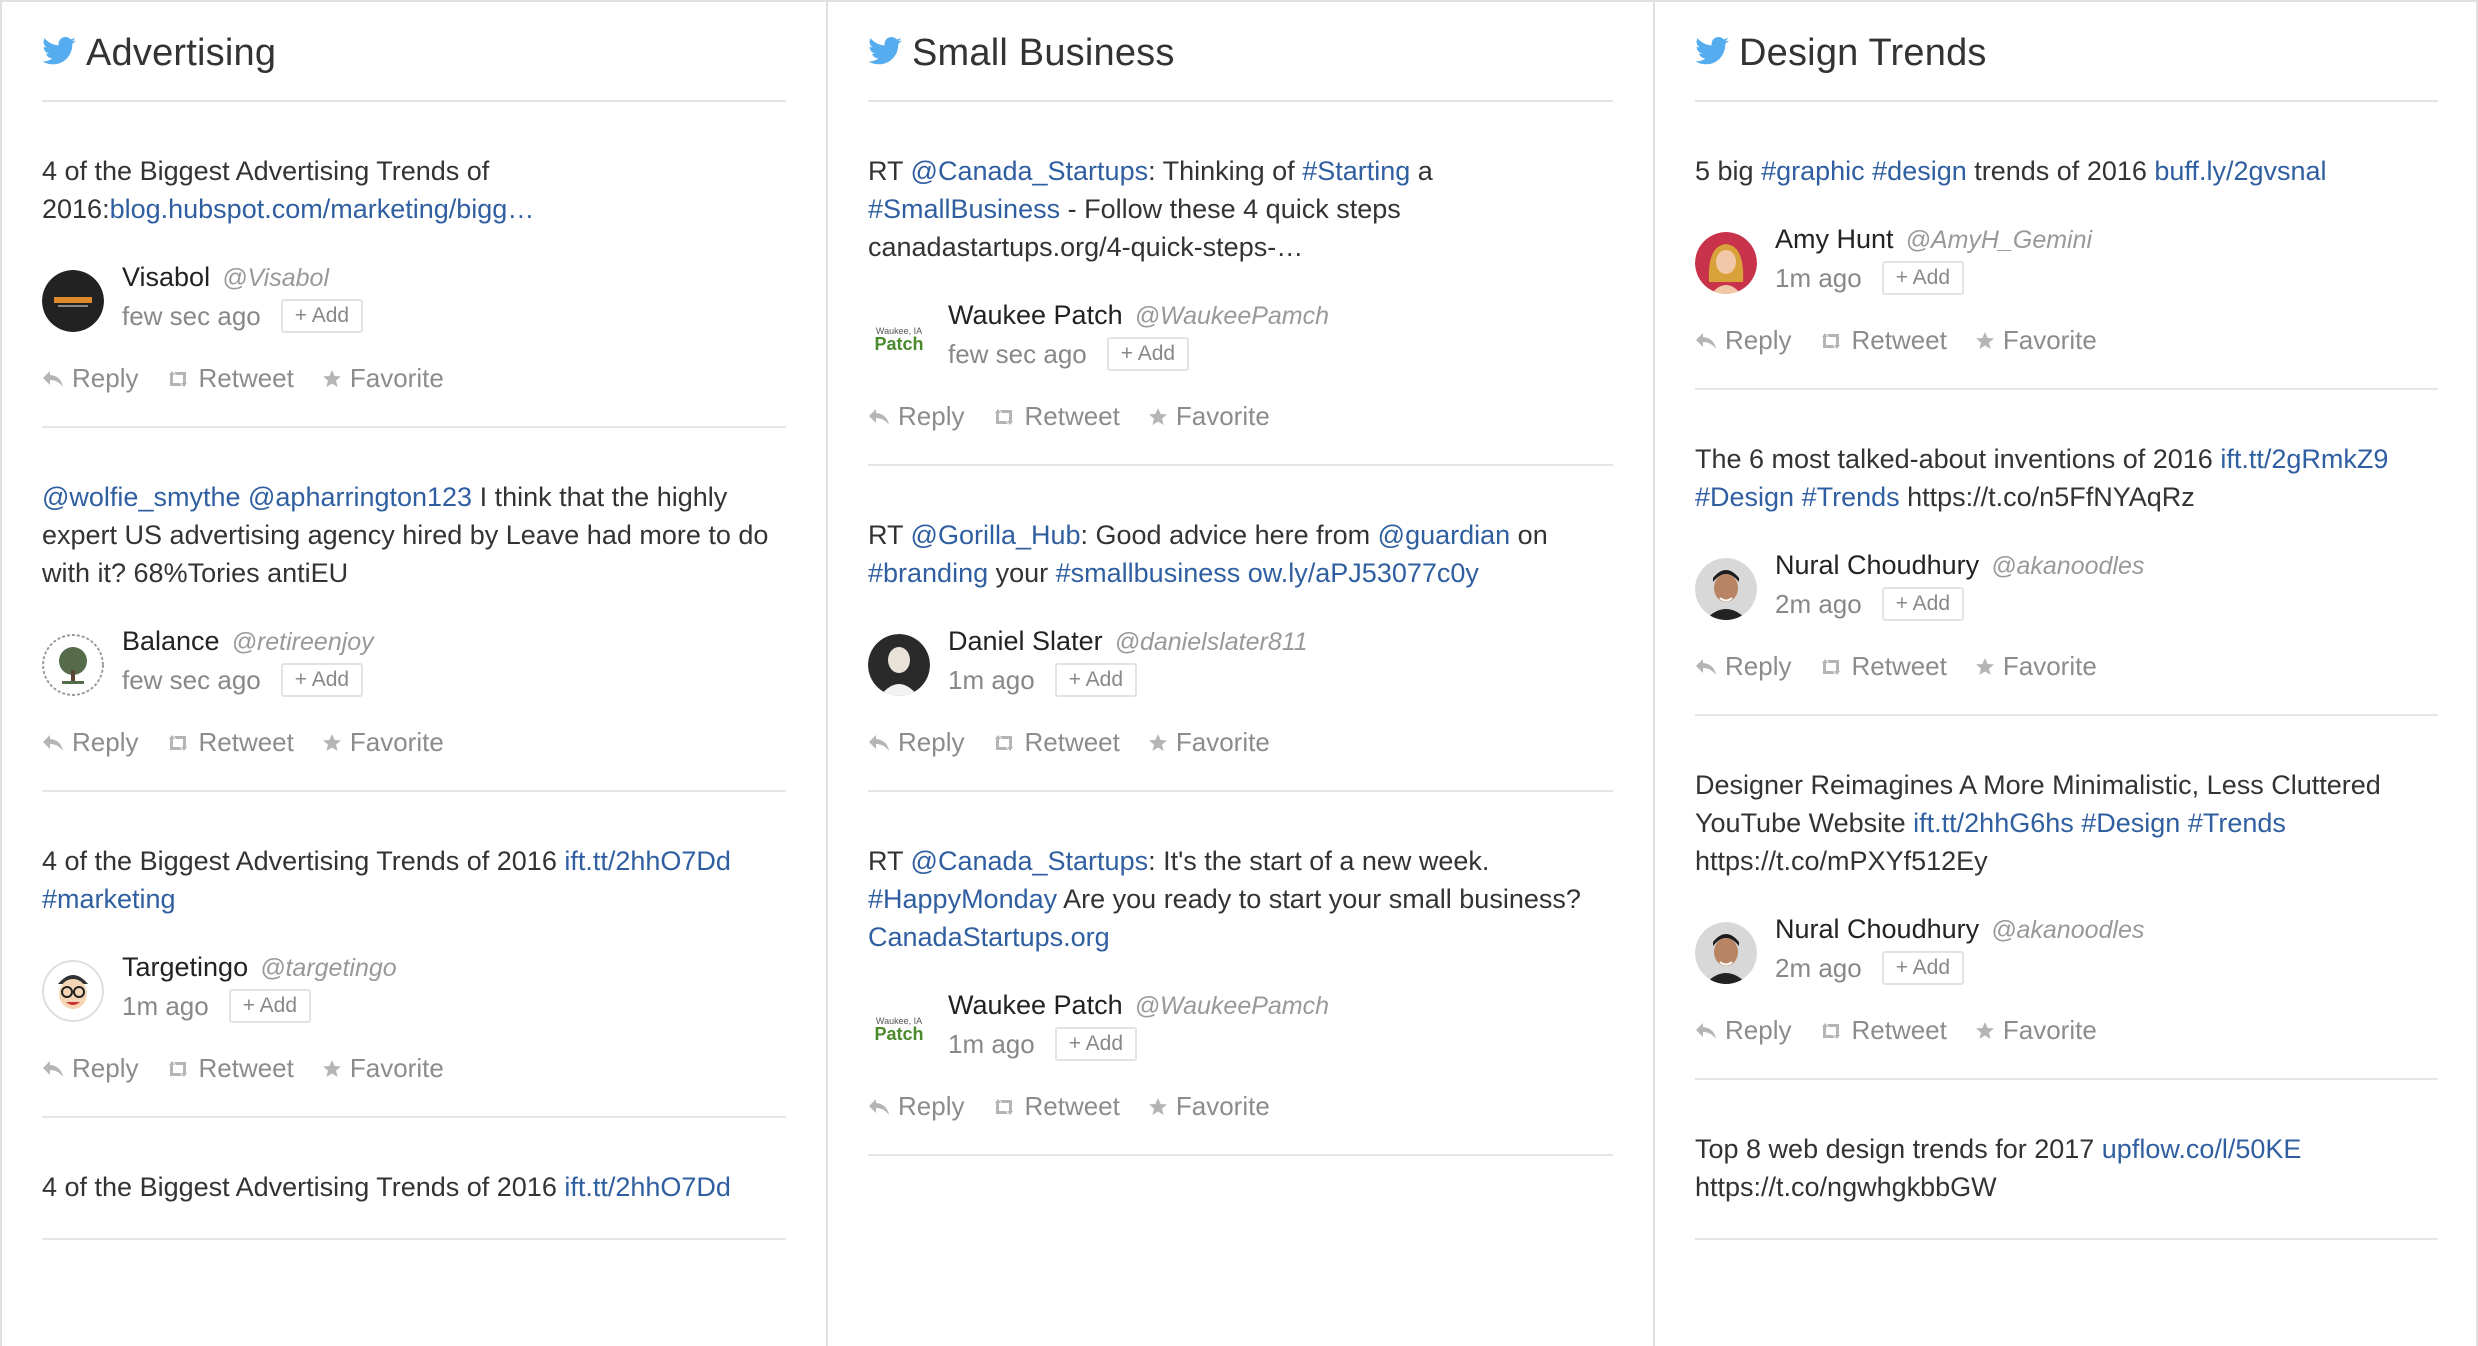 This screenshot has height=1346, width=2478. I want to click on author-handle: @danielslater811, so click(1211, 642).